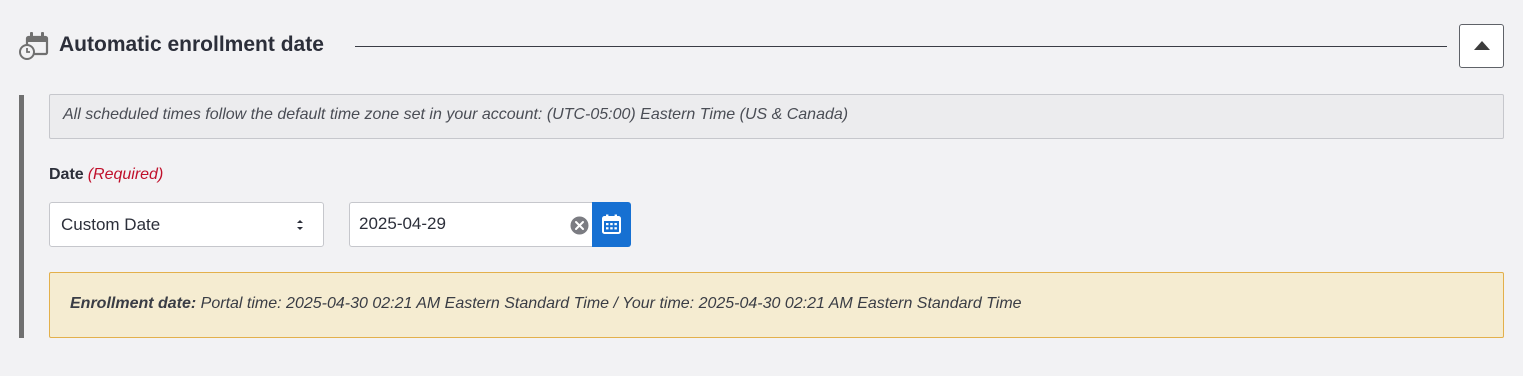 The height and width of the screenshot is (376, 1523). What do you see at coordinates (66, 174) in the screenshot?
I see `date-label: Date` at bounding box center [66, 174].